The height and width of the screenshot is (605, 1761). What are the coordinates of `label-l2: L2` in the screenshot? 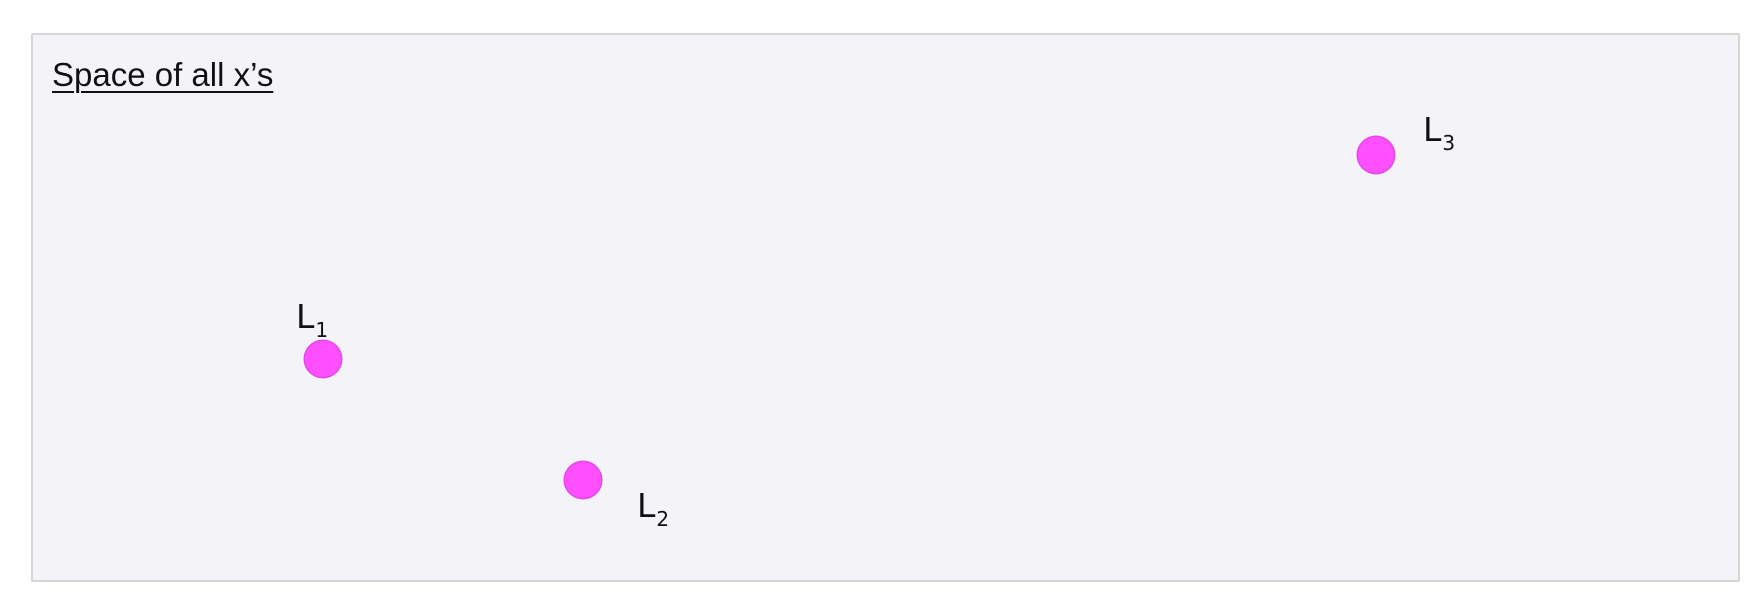 It's located at (653, 512).